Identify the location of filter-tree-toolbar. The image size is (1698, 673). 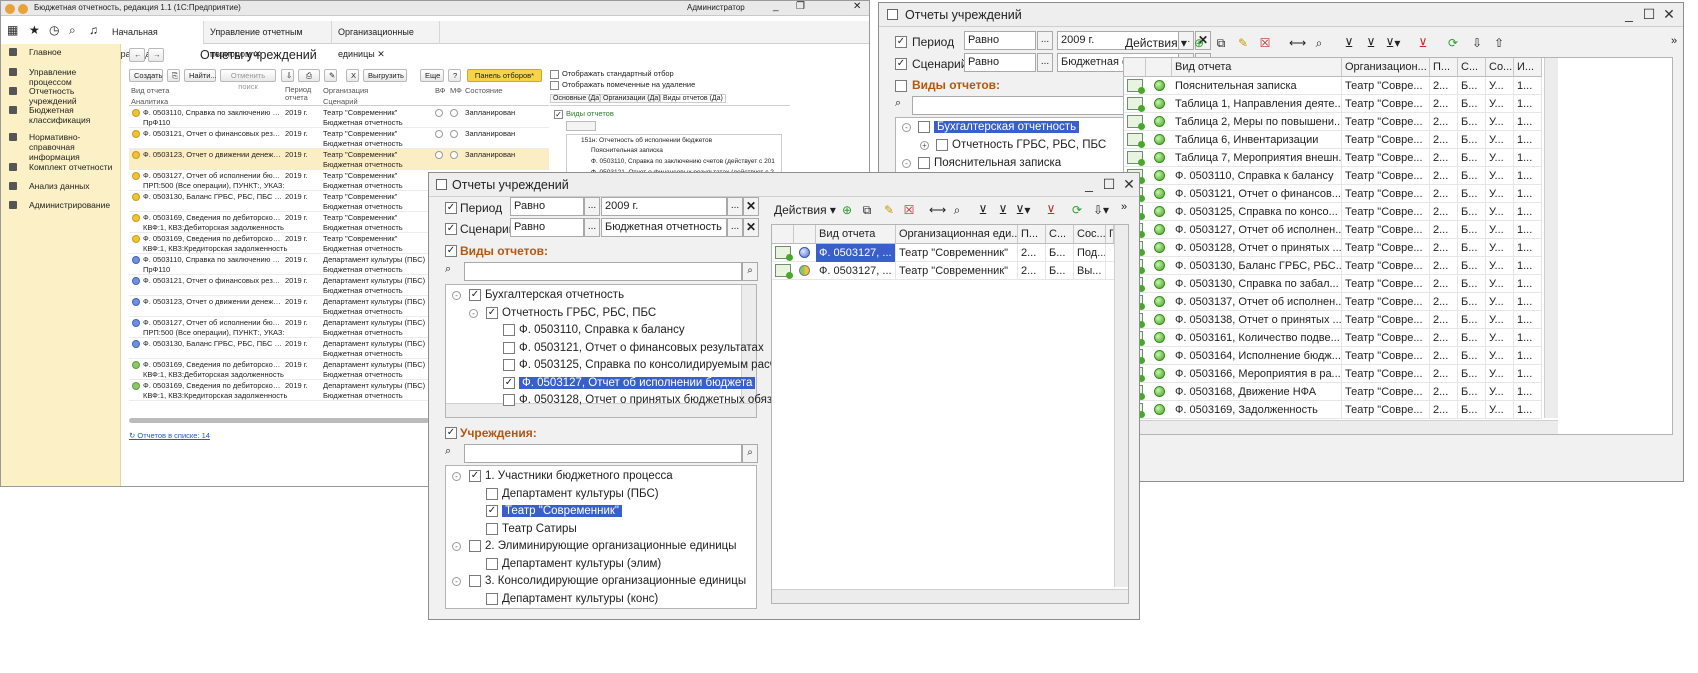
(581, 126).